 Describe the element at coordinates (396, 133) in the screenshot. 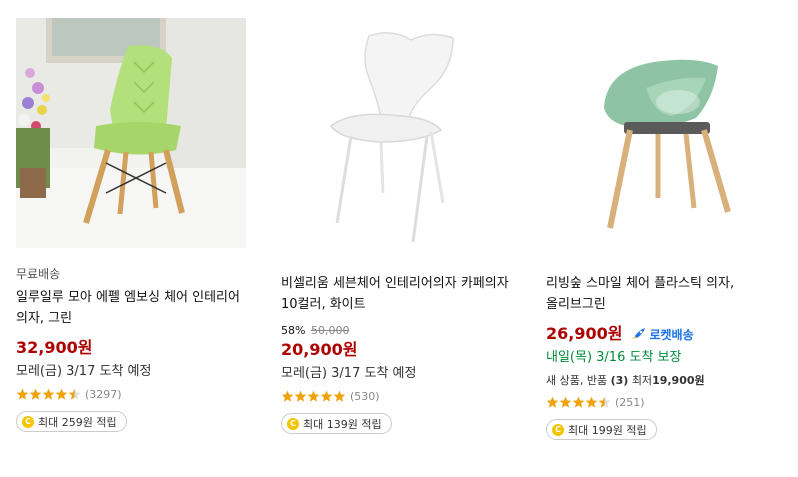

I see `product-image-white-chair` at that location.